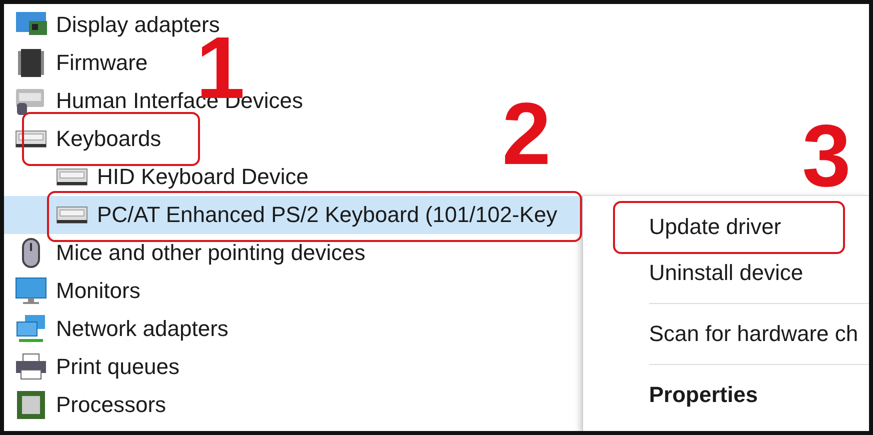  Describe the element at coordinates (156, 177) in the screenshot. I see `tree-item: HID Keyboard Device` at that location.